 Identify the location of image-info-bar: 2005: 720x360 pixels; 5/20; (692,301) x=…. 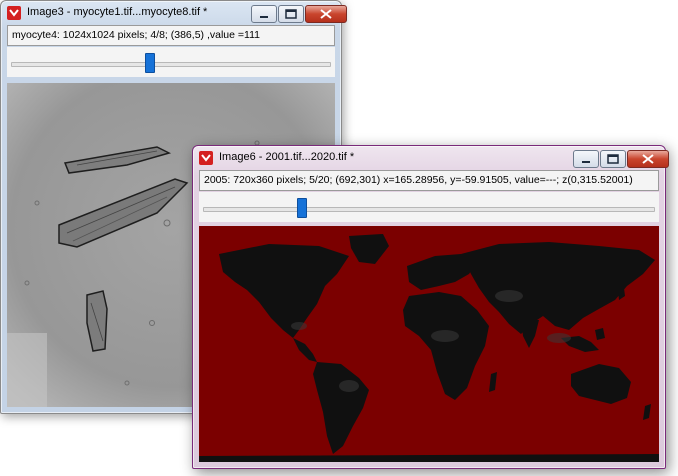
(429, 180).